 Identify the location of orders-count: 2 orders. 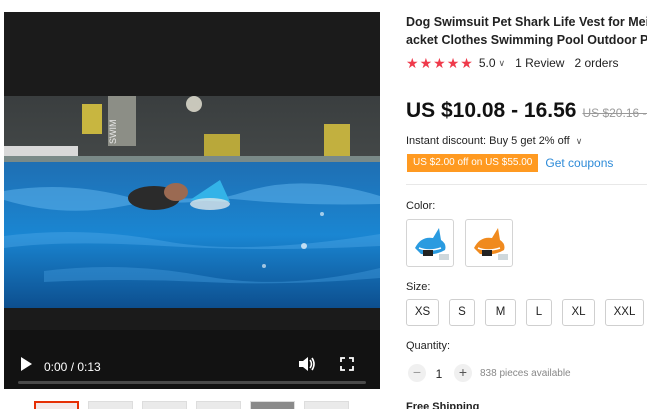
(596, 63).